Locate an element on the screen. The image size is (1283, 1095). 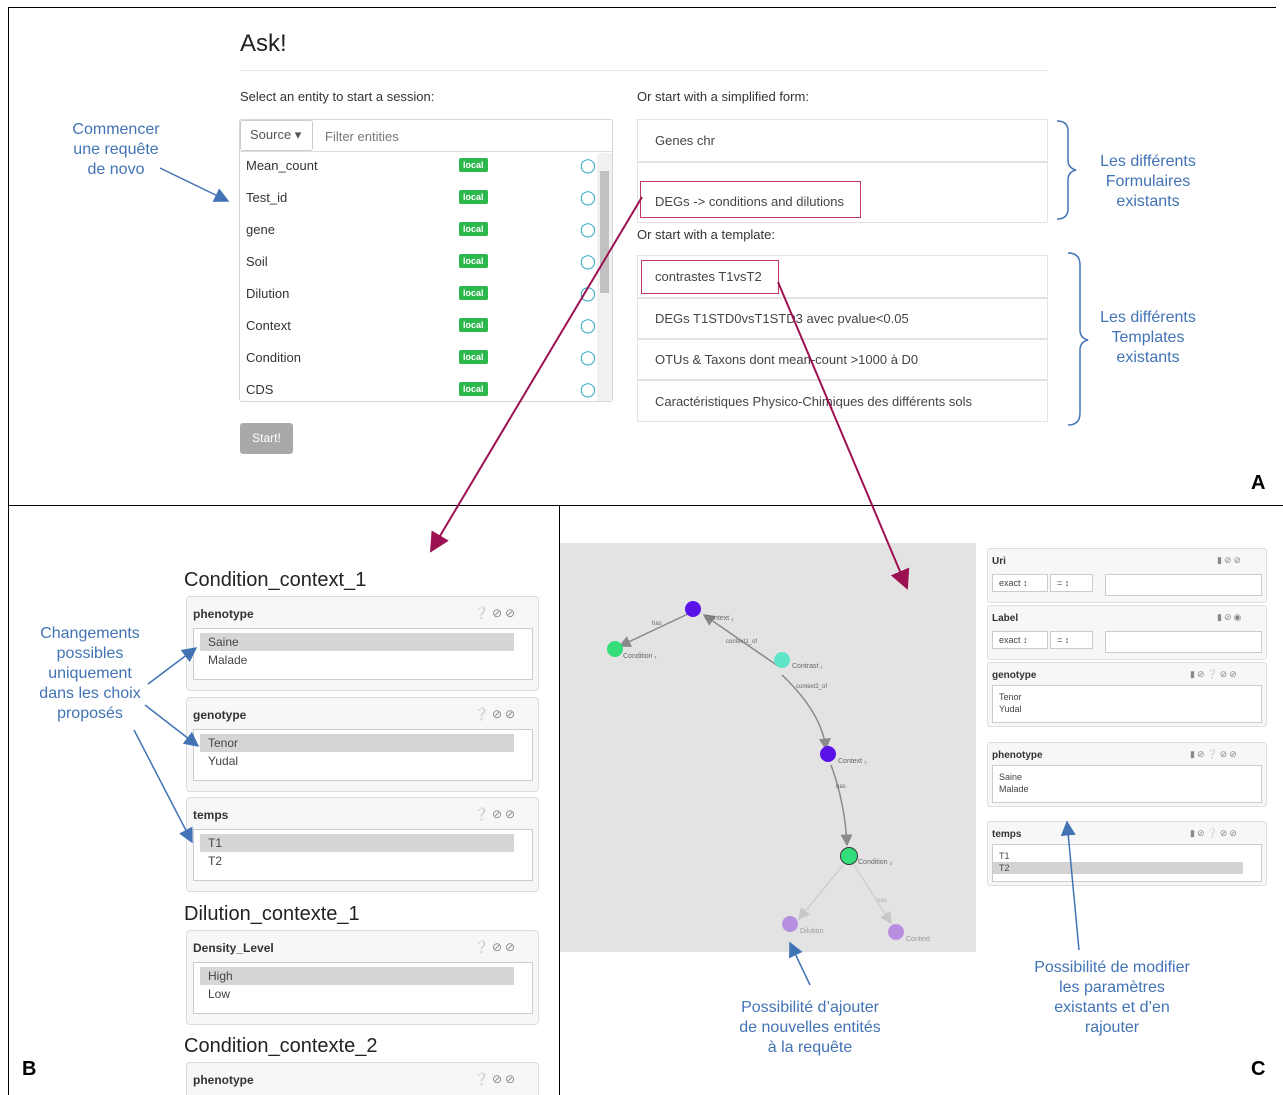
simplified-prompt: Or start with a simplified form: is located at coordinates (723, 96).